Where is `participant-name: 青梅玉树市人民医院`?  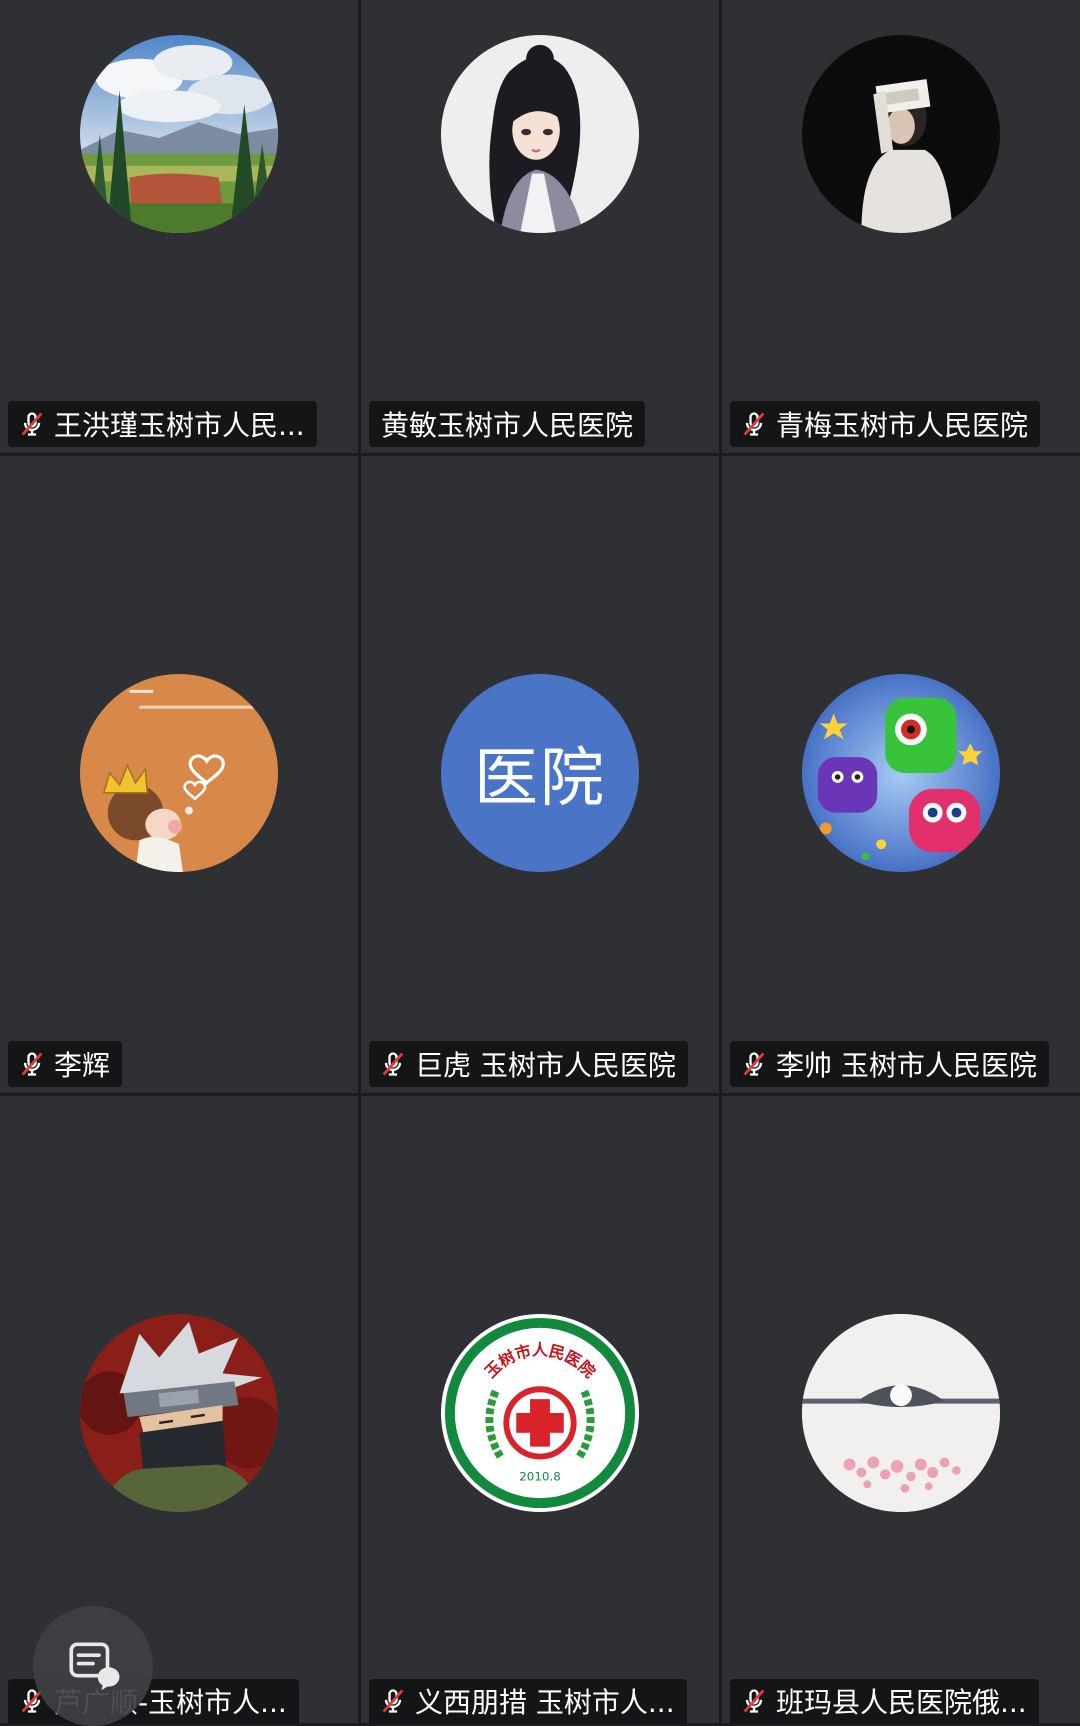
participant-name: 青梅玉树市人民医院 is located at coordinates (902, 425).